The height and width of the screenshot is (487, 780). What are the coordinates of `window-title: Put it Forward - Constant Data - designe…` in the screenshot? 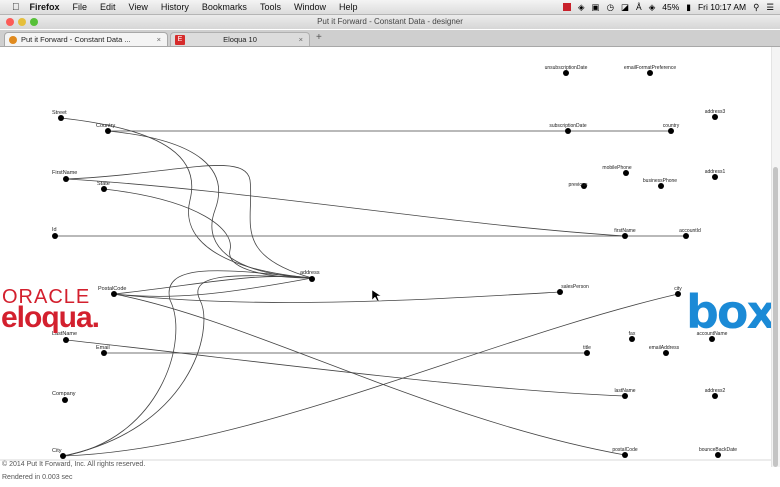 It's located at (390, 21).